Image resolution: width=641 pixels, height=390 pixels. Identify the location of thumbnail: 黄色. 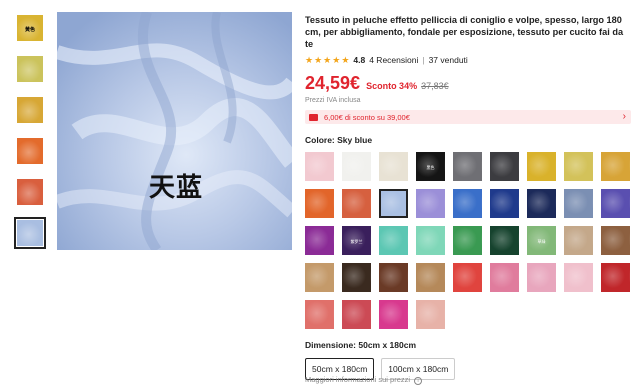
(30, 28).